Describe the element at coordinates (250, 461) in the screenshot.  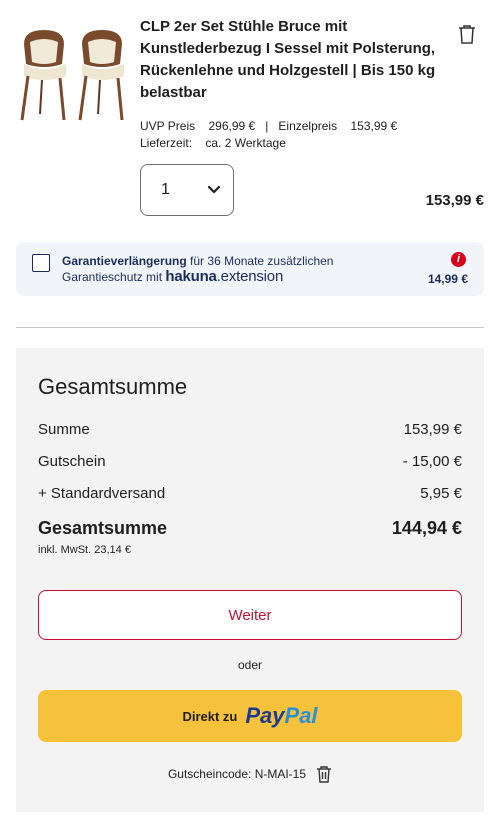
I see `summary-row-voucher: Gutschein - 15,00 €` at that location.